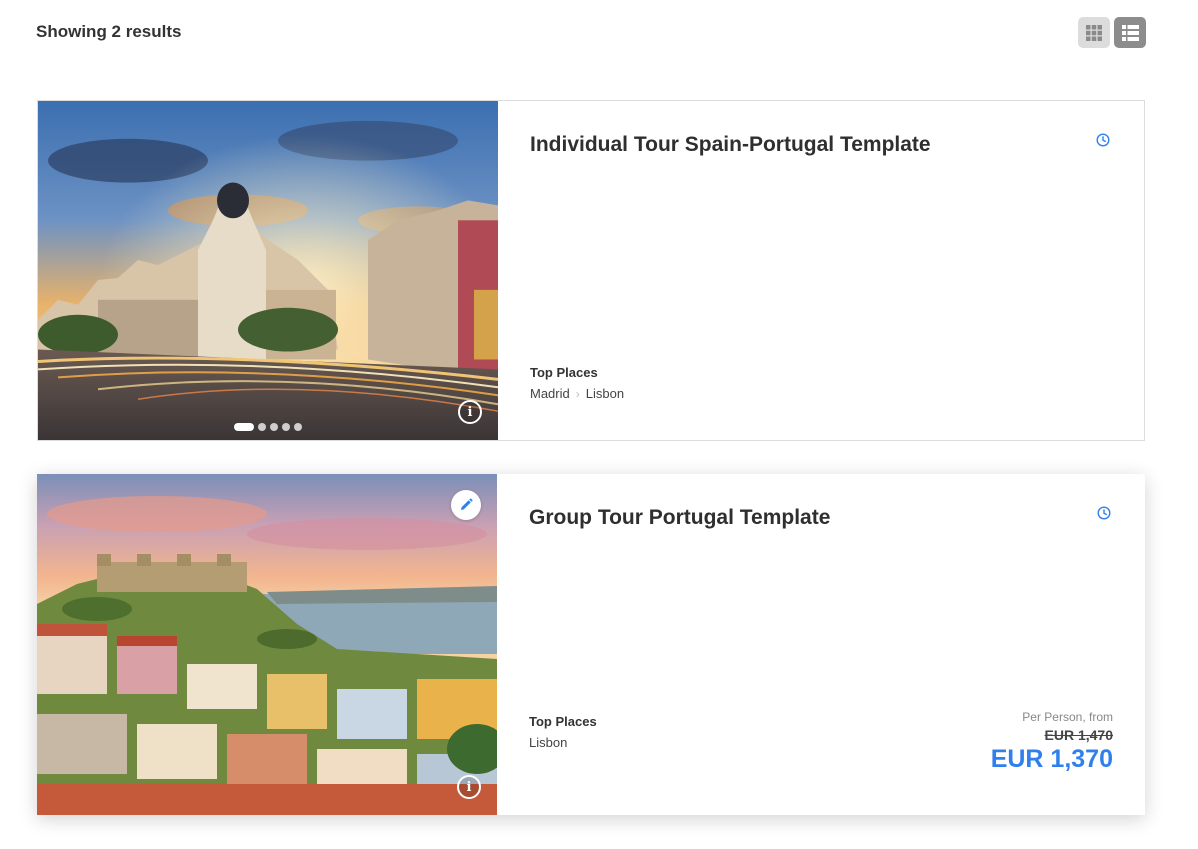 This screenshot has height=849, width=1198. I want to click on original-price: EUR 1,470, so click(1078, 735).